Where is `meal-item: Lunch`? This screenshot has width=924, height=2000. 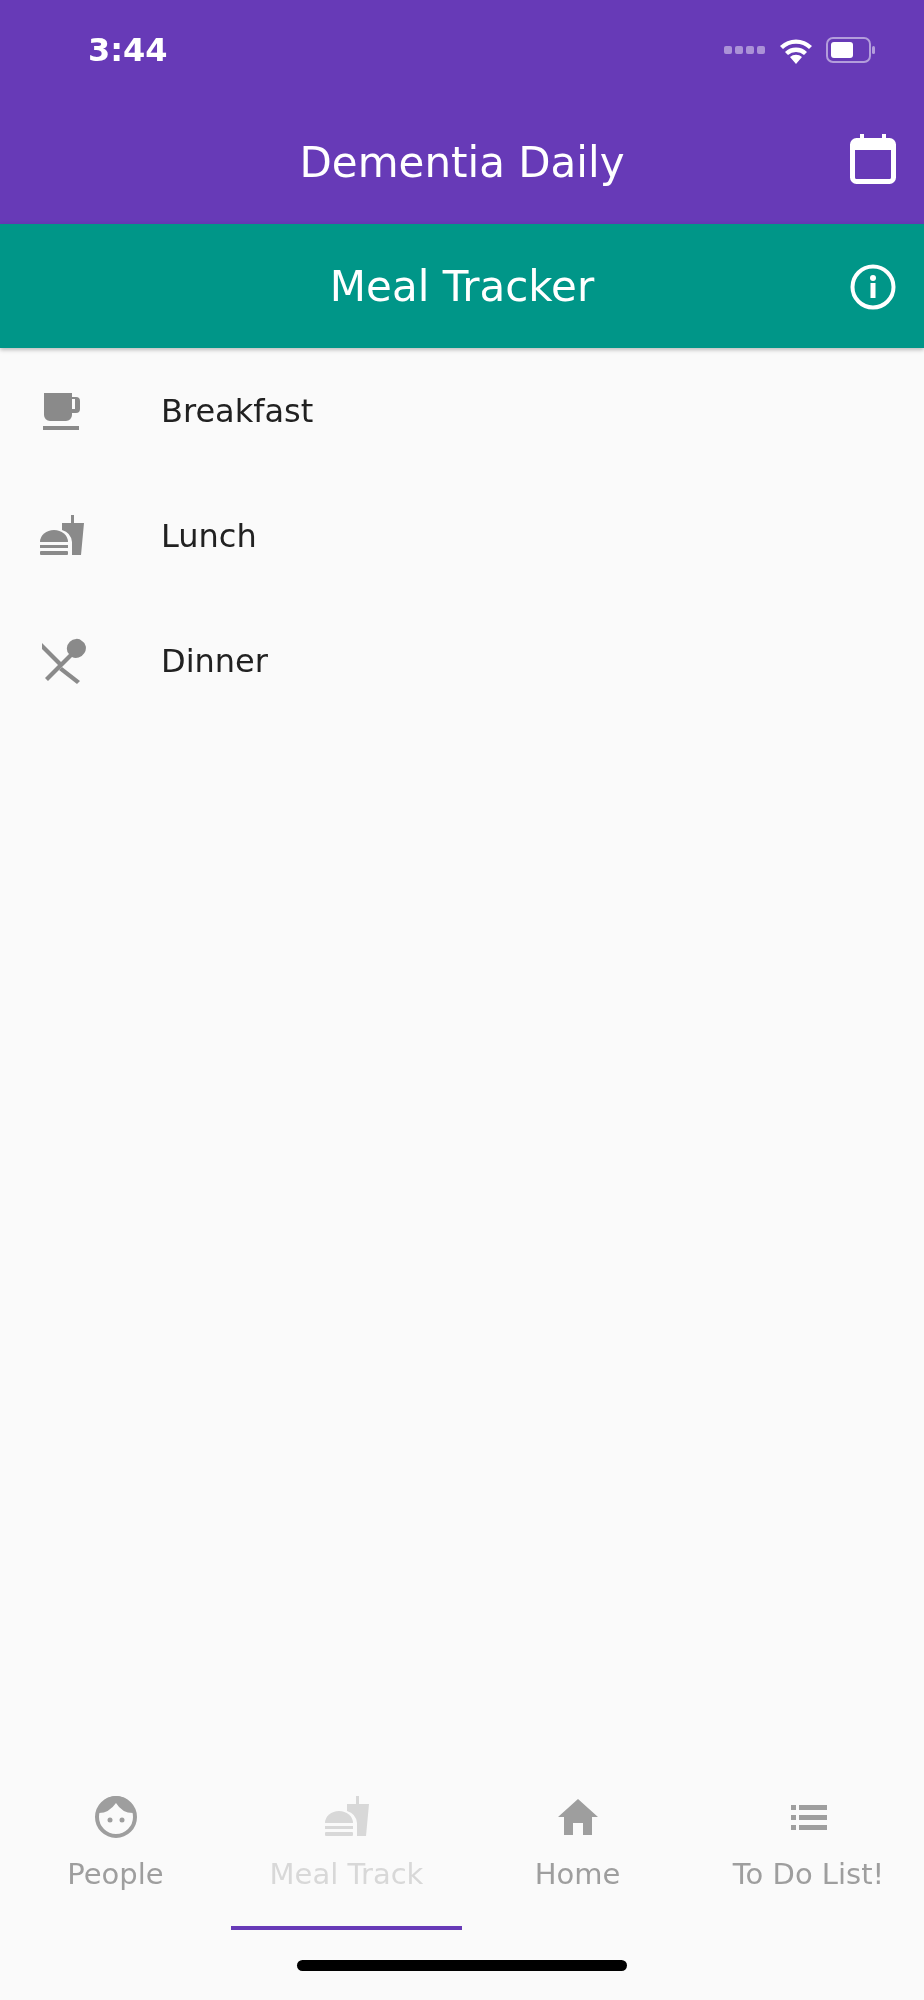
meal-item: Lunch is located at coordinates (209, 535).